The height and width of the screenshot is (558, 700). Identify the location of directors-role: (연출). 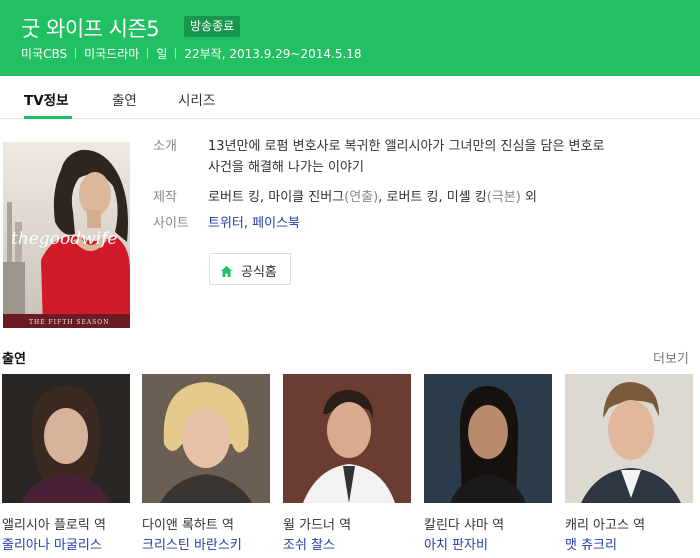
(361, 197).